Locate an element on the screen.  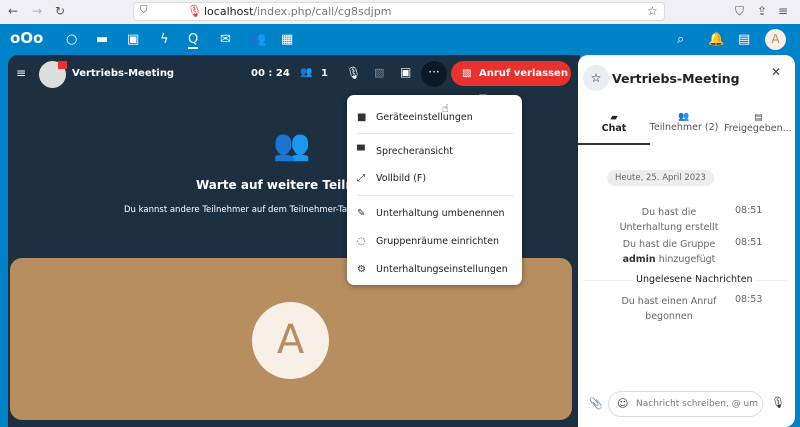
menu-item-label: Unterhaltungseinstellungen is located at coordinates (442, 269).